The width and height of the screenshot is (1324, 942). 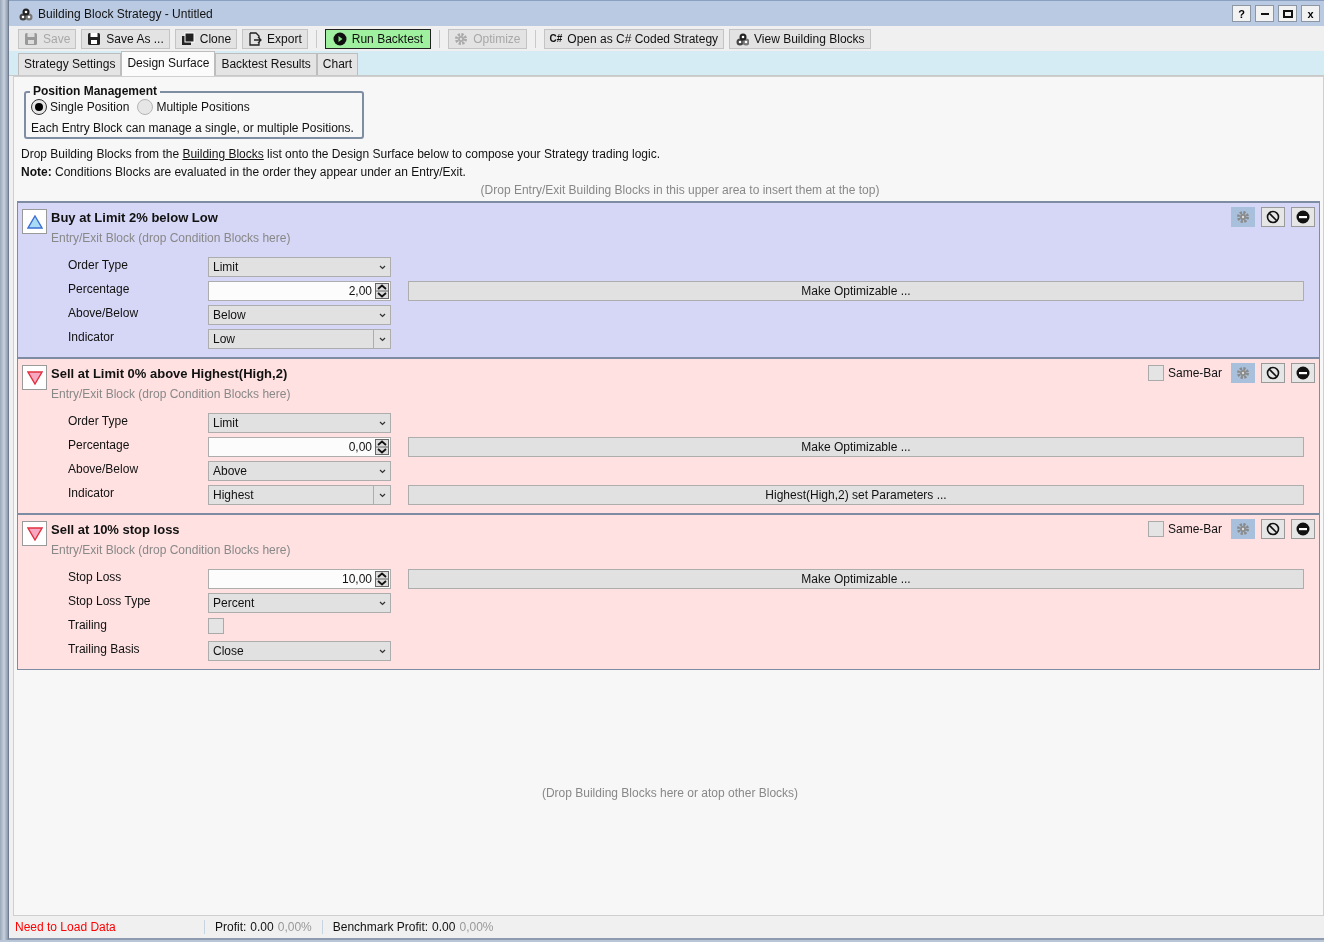 What do you see at coordinates (299, 603) in the screenshot?
I see `dropdown: Percent` at bounding box center [299, 603].